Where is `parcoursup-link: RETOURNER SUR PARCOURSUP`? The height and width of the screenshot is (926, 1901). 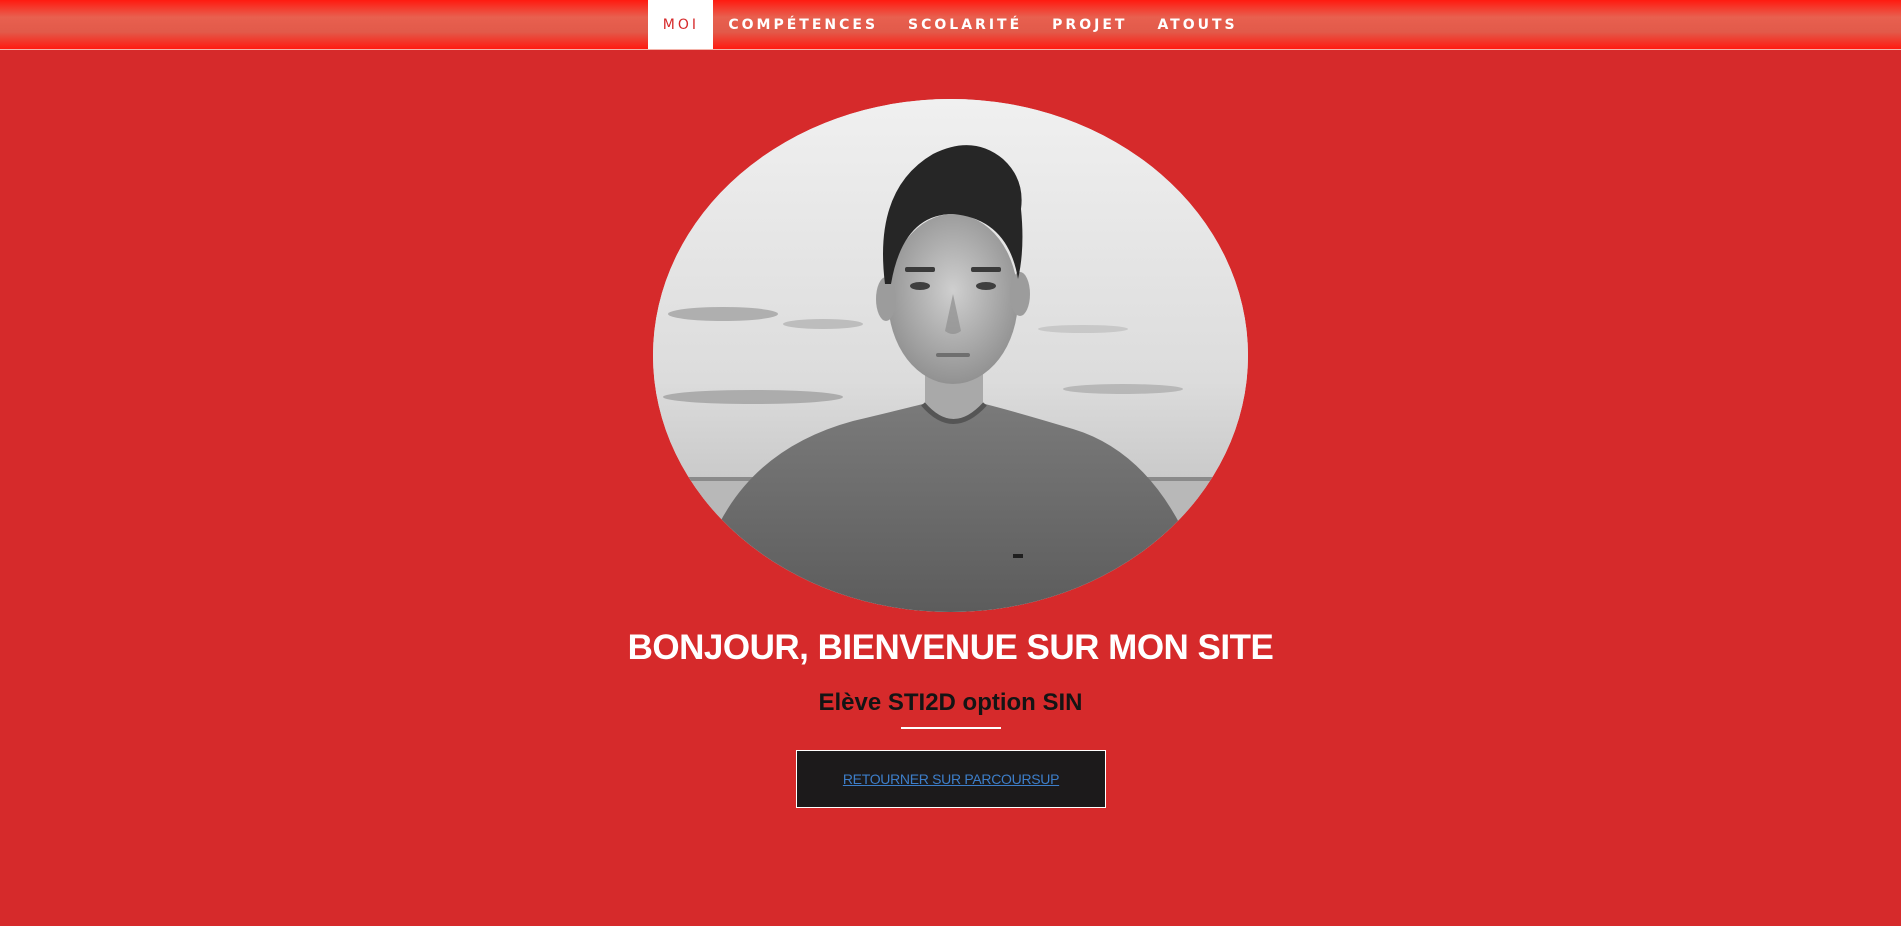
parcoursup-link: RETOURNER SUR PARCOURSUP is located at coordinates (951, 779).